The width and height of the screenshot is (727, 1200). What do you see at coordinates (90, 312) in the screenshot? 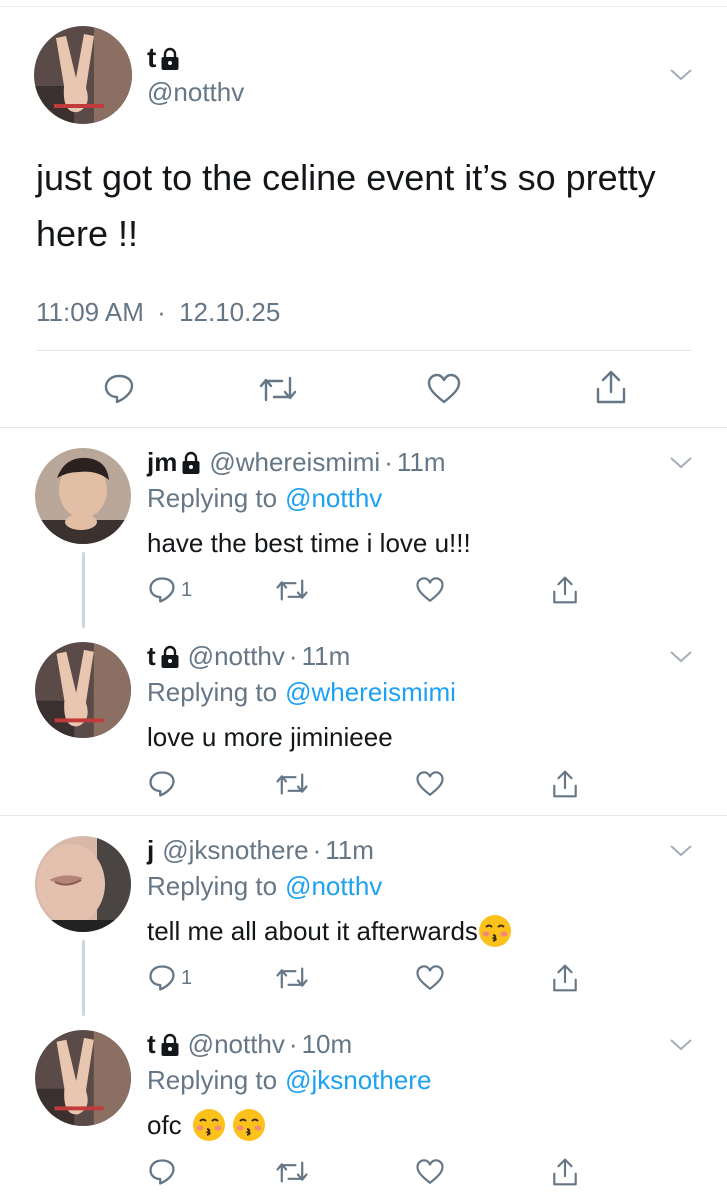
I see `tweet-time: 11:09 AM` at bounding box center [90, 312].